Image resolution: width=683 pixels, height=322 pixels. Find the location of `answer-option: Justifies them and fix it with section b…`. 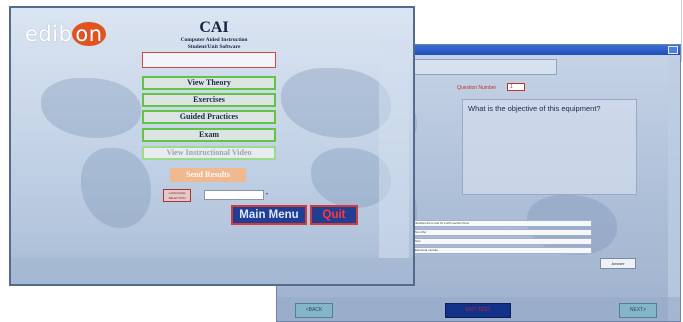

answer-option: Justifies them and fix it with section b… is located at coordinates (502, 223).